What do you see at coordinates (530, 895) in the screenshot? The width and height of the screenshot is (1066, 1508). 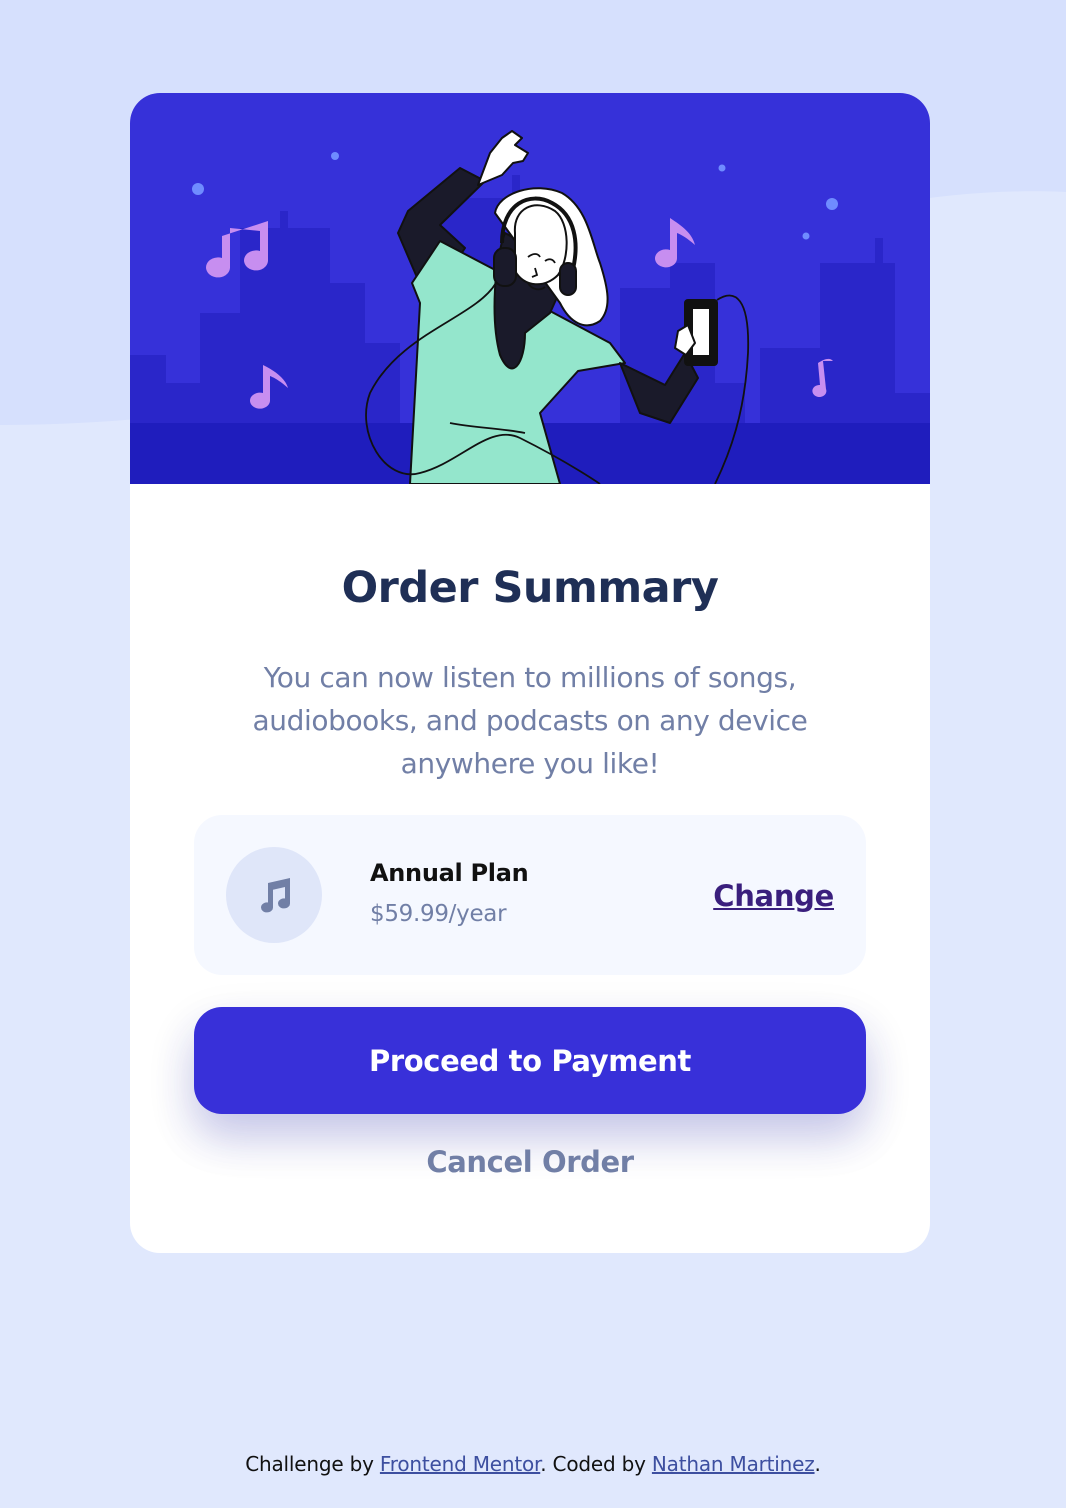 I see `plan-box: Annual Plan $59.99/year Change` at bounding box center [530, 895].